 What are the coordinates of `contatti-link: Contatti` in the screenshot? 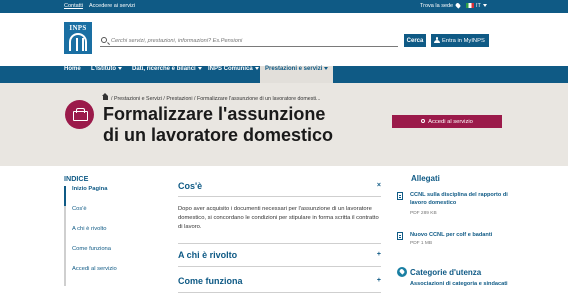 It's located at (73, 6).